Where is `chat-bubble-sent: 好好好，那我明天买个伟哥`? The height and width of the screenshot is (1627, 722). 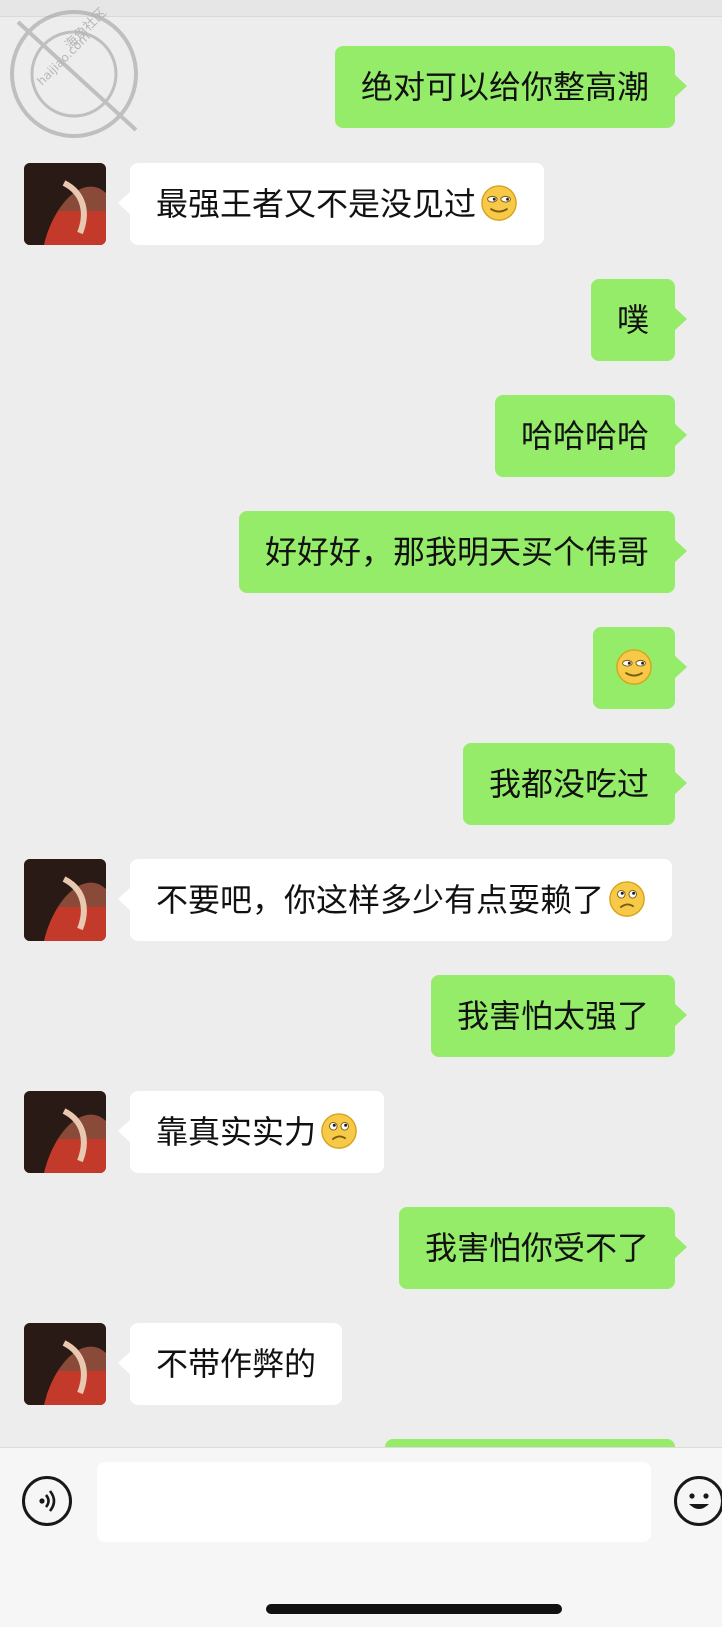 chat-bubble-sent: 好好好，那我明天买个伟哥 is located at coordinates (463, 552).